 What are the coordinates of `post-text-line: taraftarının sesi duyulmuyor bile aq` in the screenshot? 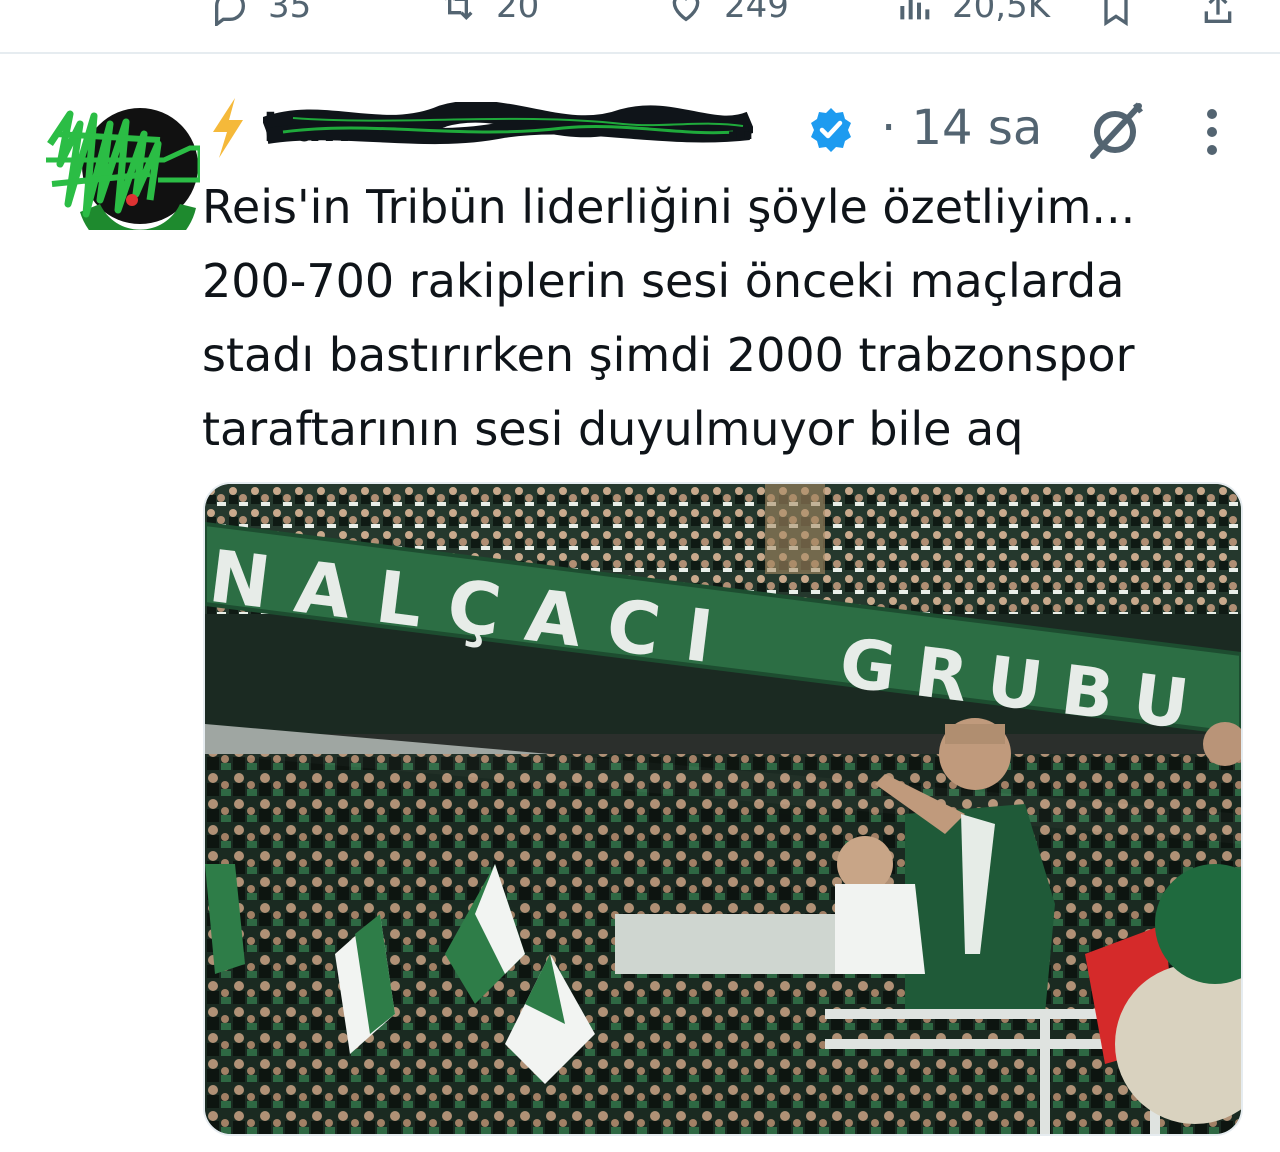 It's located at (613, 429).